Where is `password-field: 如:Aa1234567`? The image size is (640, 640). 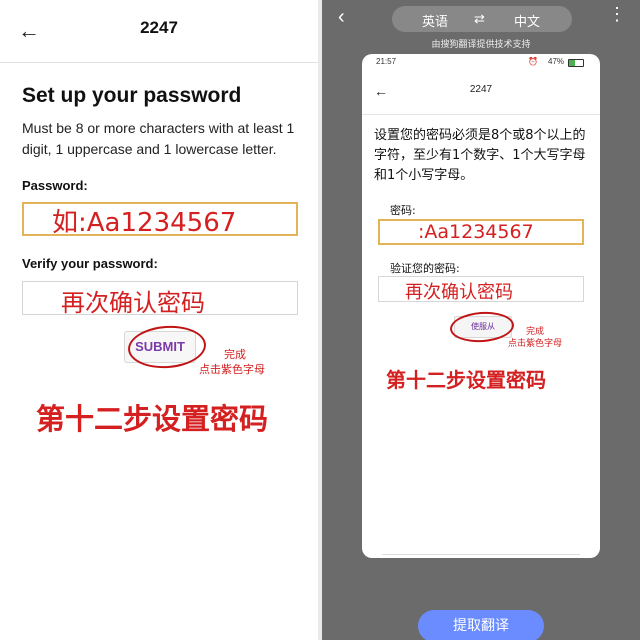 password-field: 如:Aa1234567 is located at coordinates (160, 220).